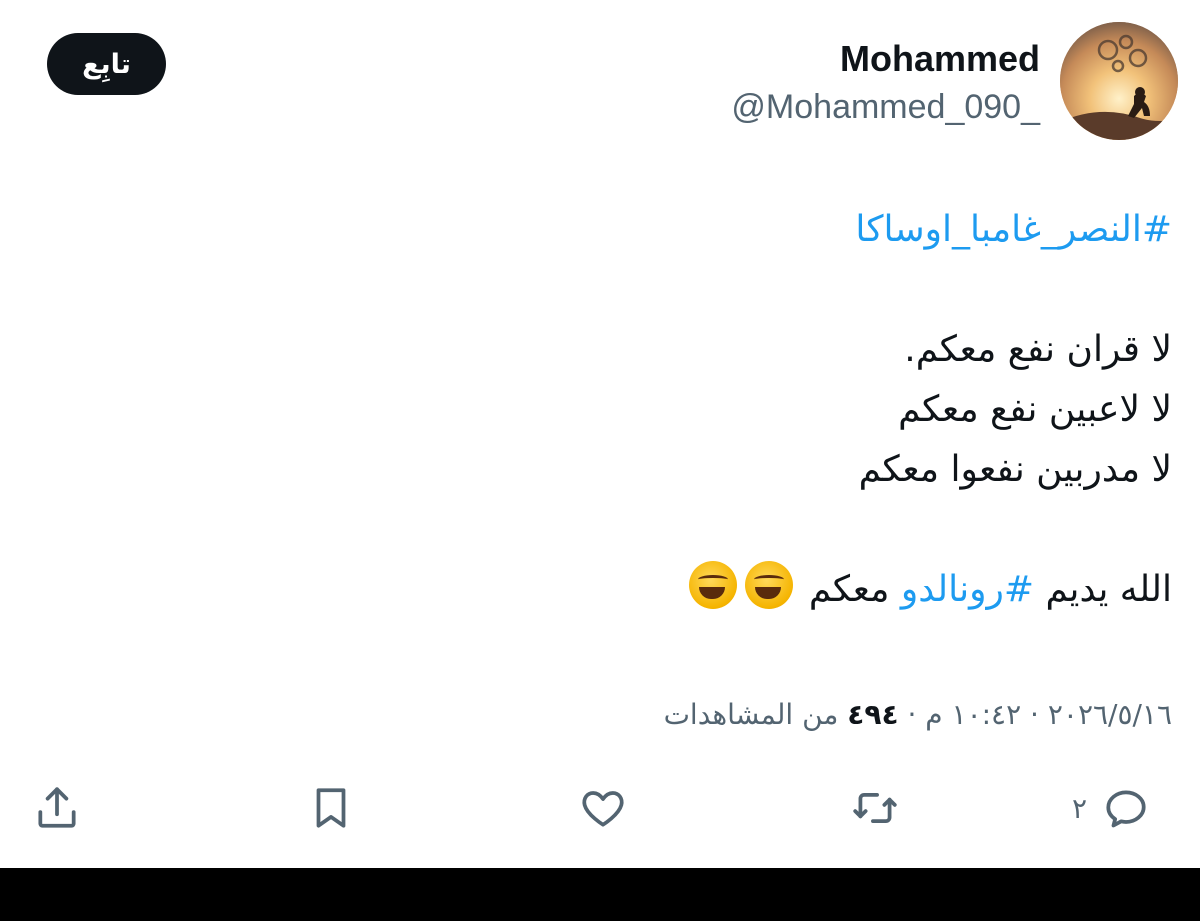 The width and height of the screenshot is (1200, 921). I want to click on like-button, so click(603, 808).